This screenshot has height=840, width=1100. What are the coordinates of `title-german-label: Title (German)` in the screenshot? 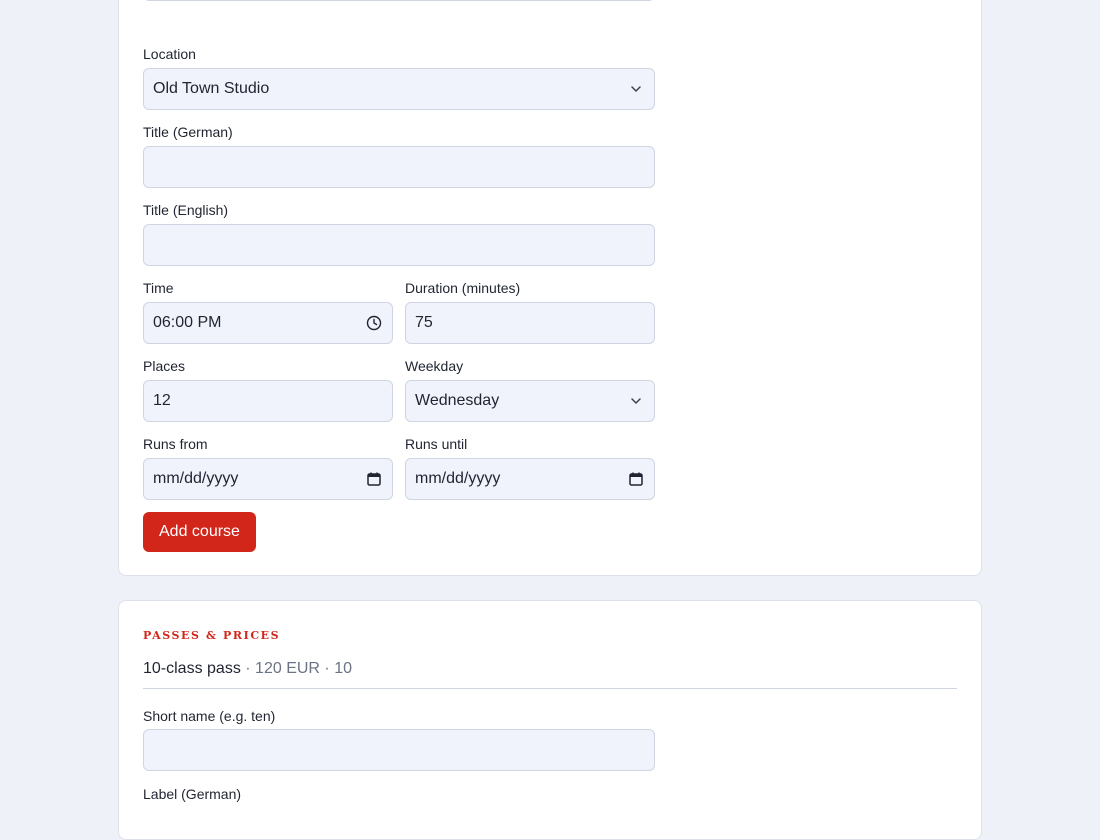 It's located at (188, 132).